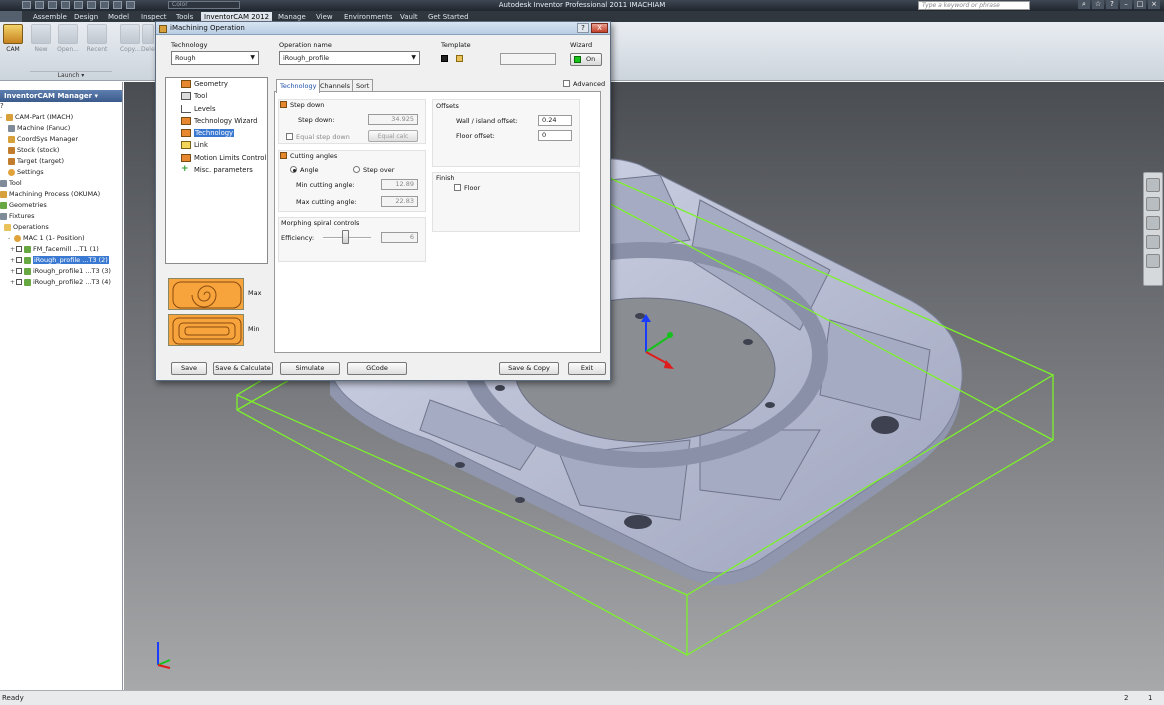 The image size is (1164, 705). Describe the element at coordinates (11, 172) in the screenshot. I see `settings-gear-icon` at that location.